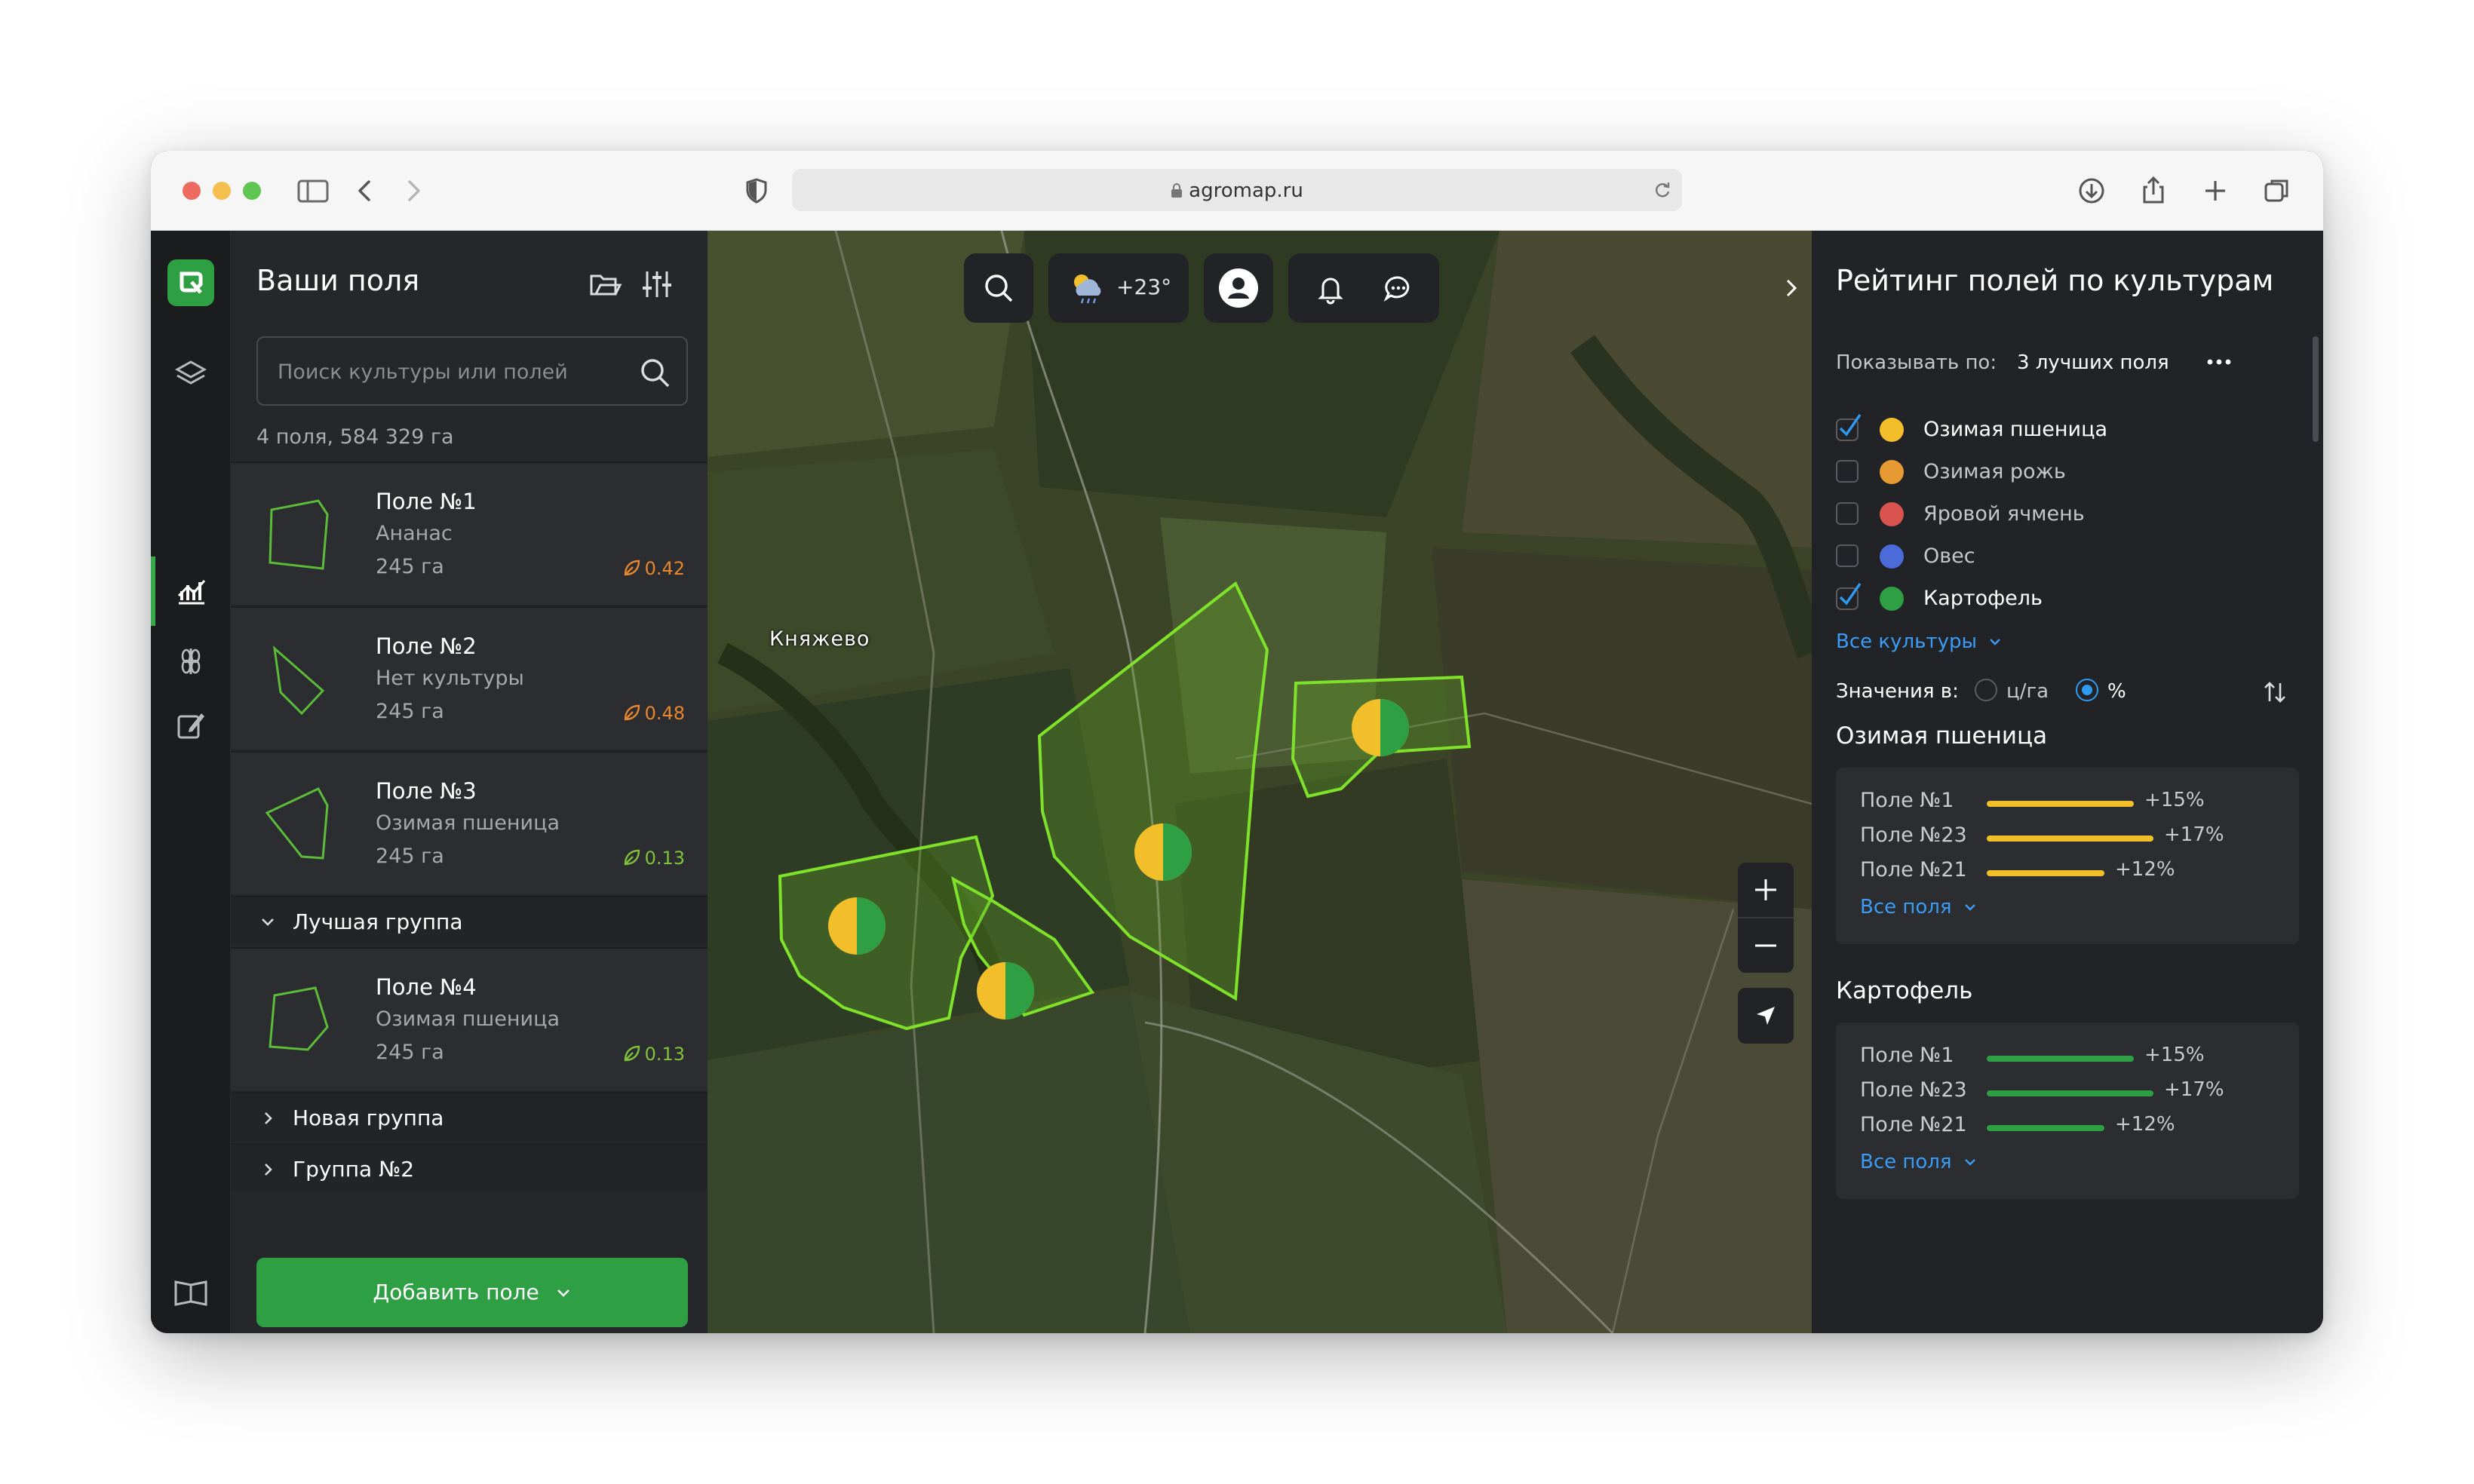 The image size is (2474, 1484). I want to click on privacy-shield-icon, so click(756, 191).